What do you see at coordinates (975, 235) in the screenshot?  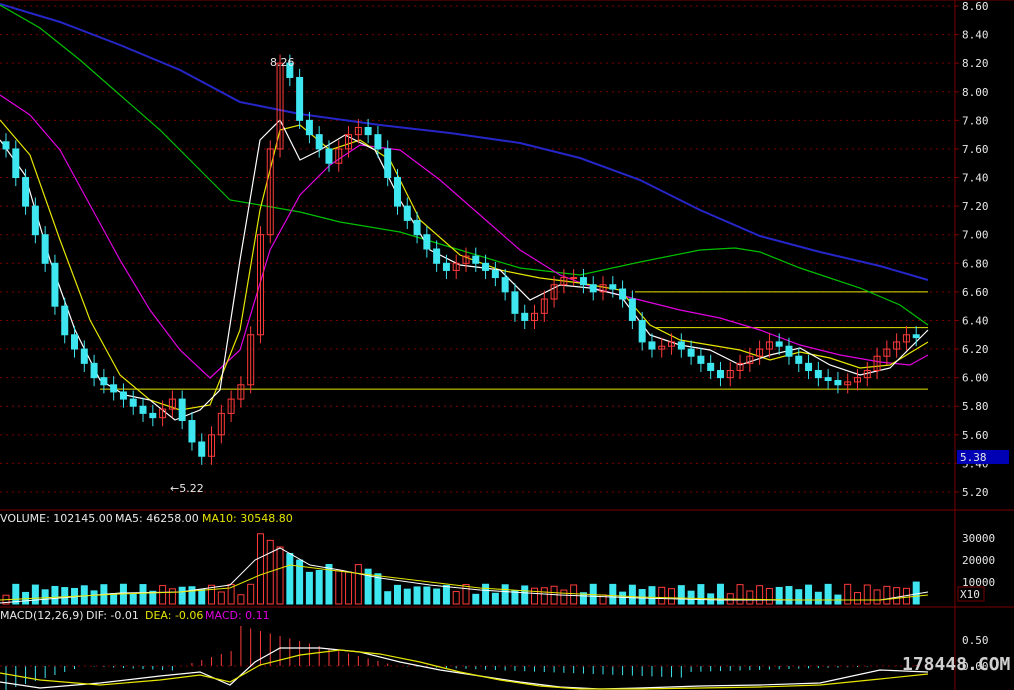 I see `price-tick-label: 7.00` at bounding box center [975, 235].